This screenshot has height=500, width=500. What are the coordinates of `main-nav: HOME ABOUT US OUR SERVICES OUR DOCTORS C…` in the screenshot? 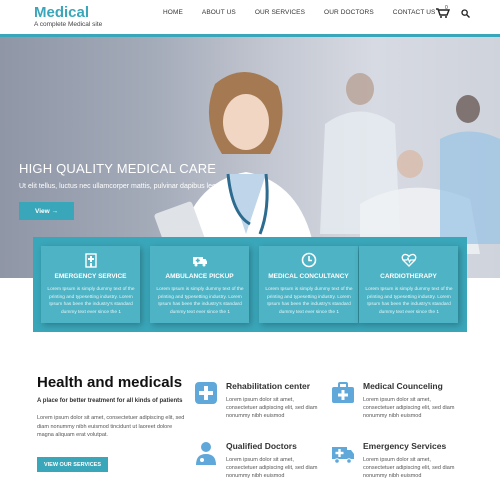 It's located at (308, 12).